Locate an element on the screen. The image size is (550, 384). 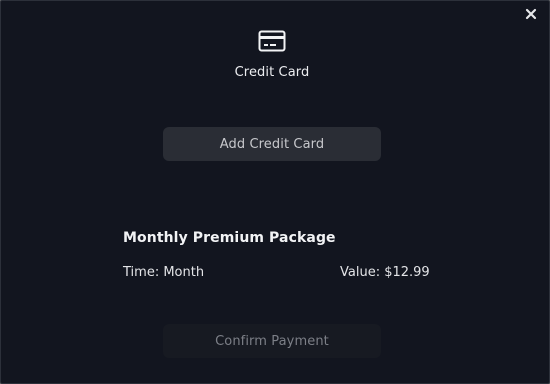
add-credit-card-button: Add Credit Card is located at coordinates (272, 144).